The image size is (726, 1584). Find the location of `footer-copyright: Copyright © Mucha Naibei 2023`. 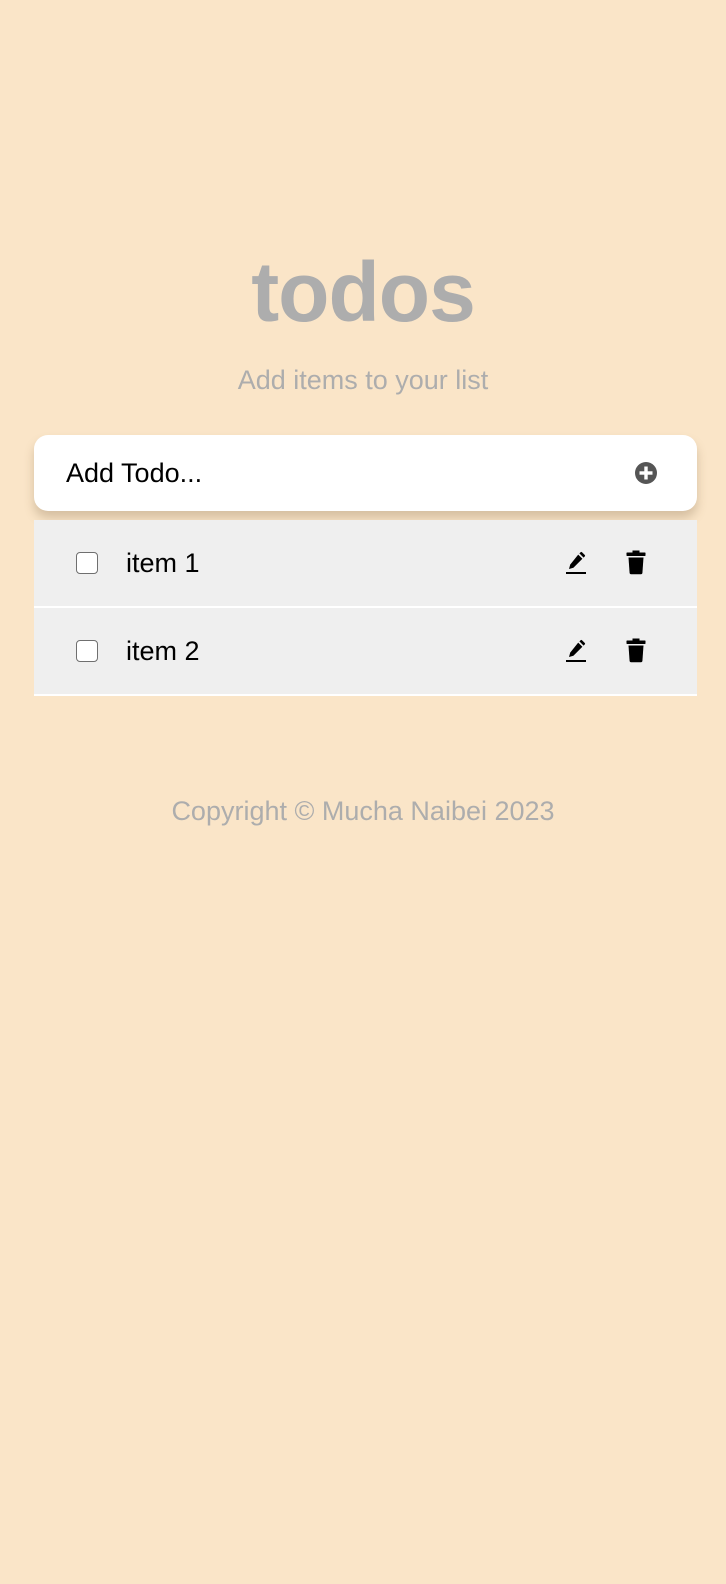

footer-copyright: Copyright © Mucha Naibei 2023 is located at coordinates (363, 811).